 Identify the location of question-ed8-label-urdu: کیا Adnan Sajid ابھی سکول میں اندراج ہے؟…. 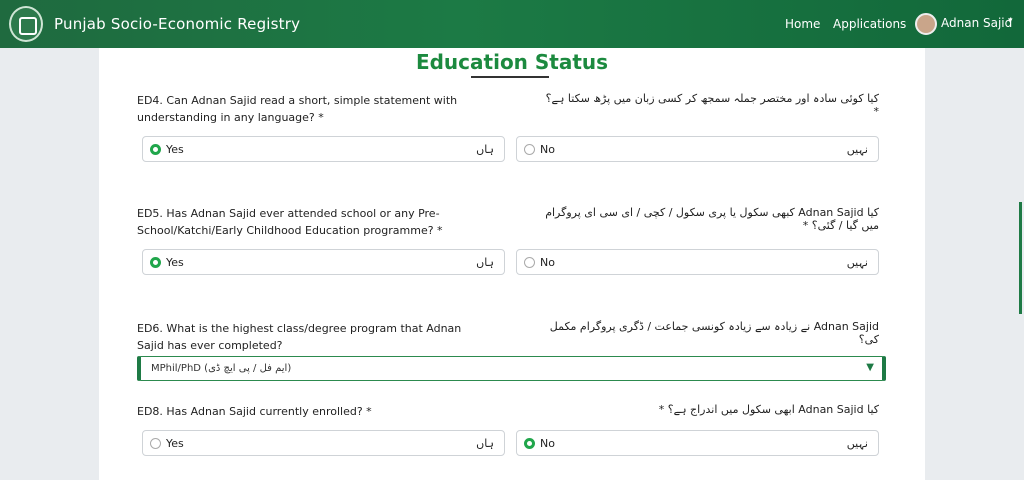
(768, 409).